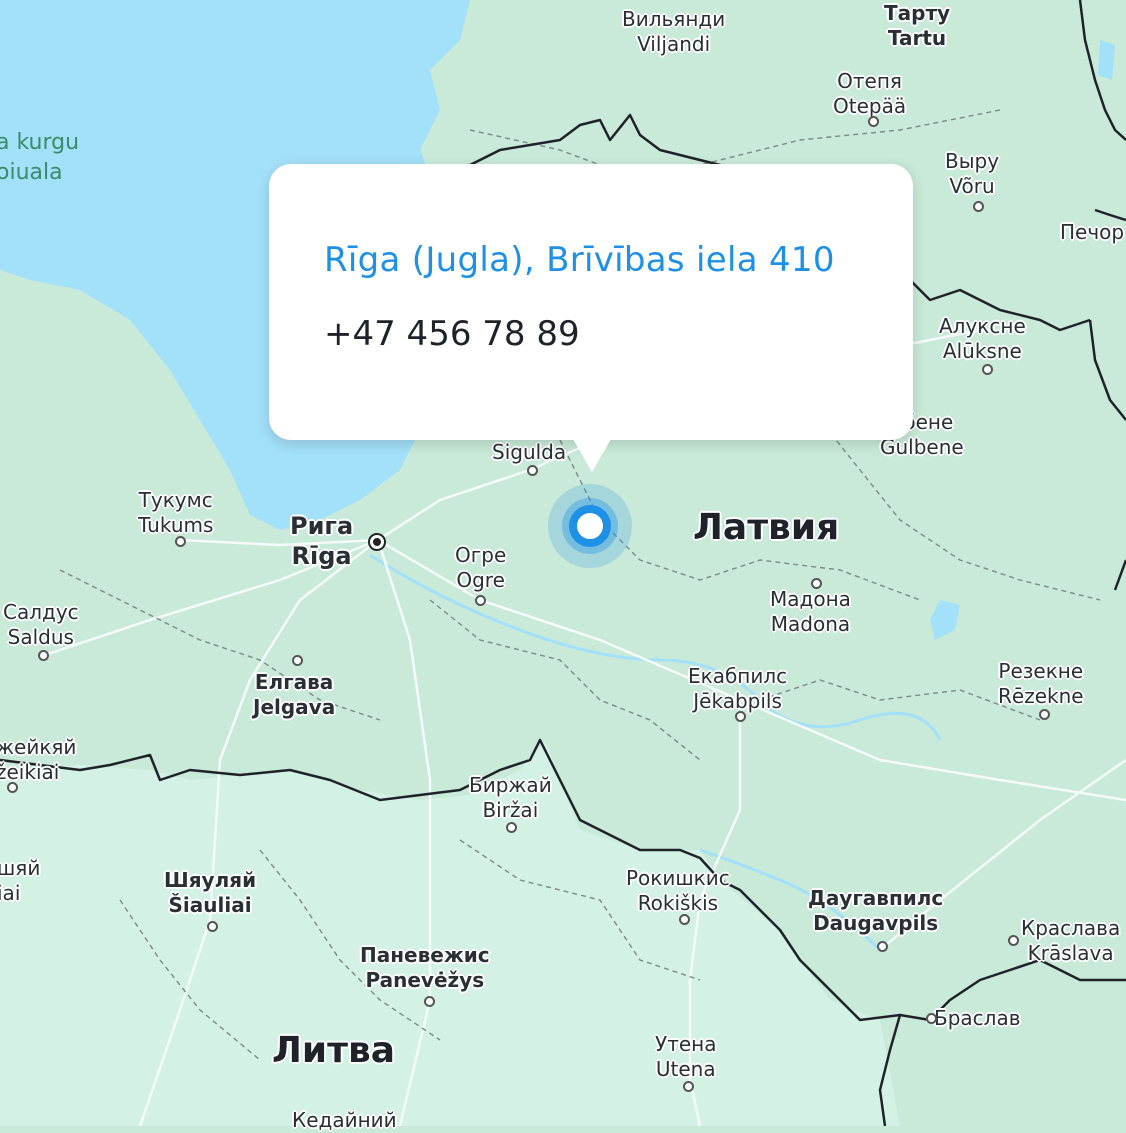  I want to click on city-otepaa: Отепя Otepää, so click(869, 94).